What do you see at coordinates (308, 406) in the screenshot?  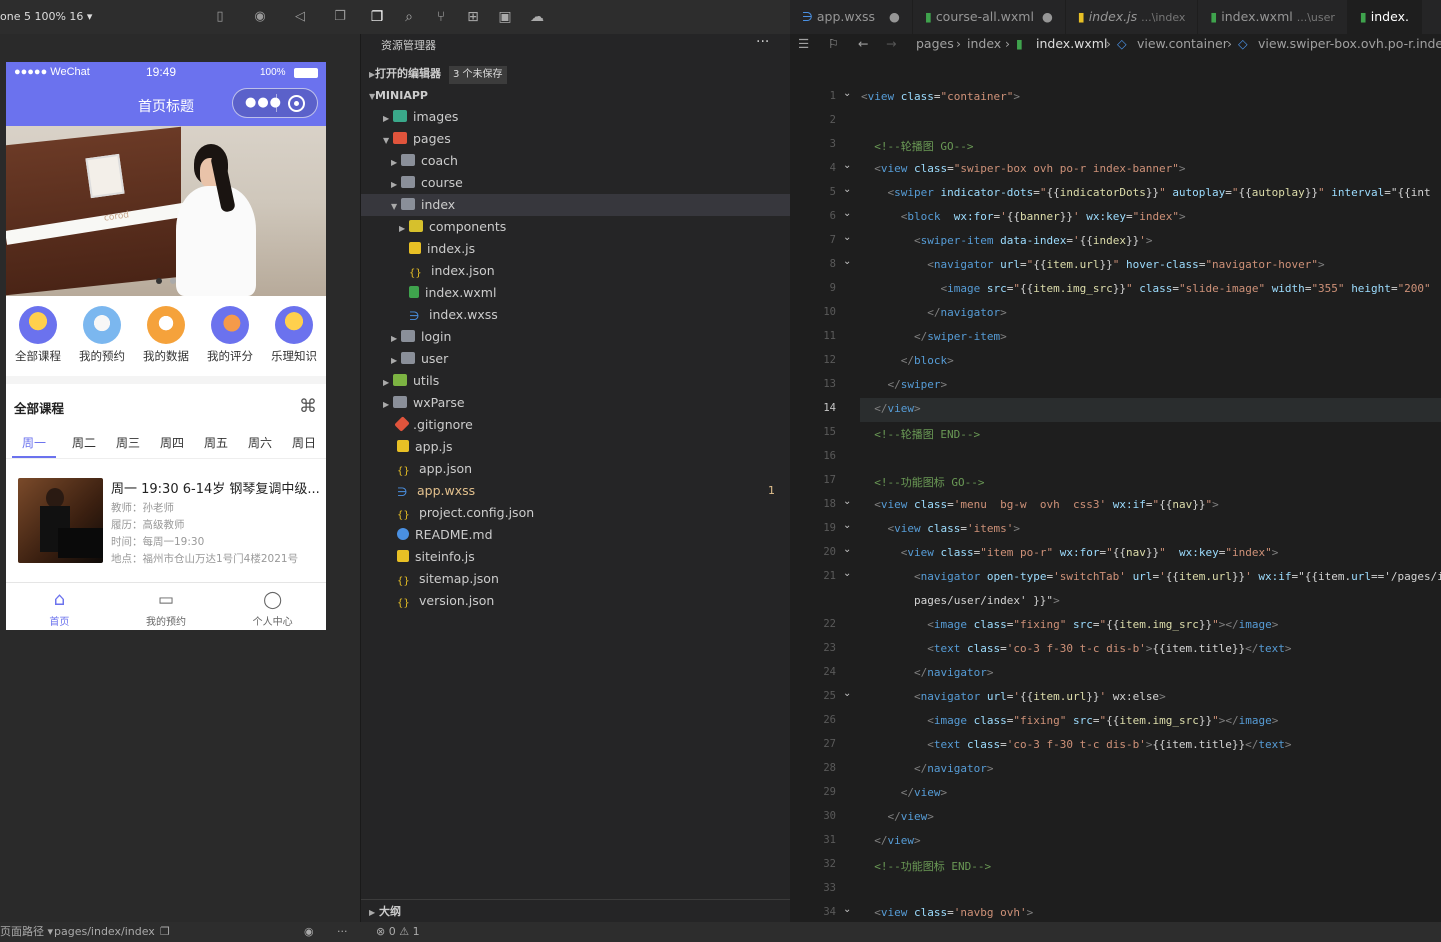 I see `grid-menu-icon: ⌘` at bounding box center [308, 406].